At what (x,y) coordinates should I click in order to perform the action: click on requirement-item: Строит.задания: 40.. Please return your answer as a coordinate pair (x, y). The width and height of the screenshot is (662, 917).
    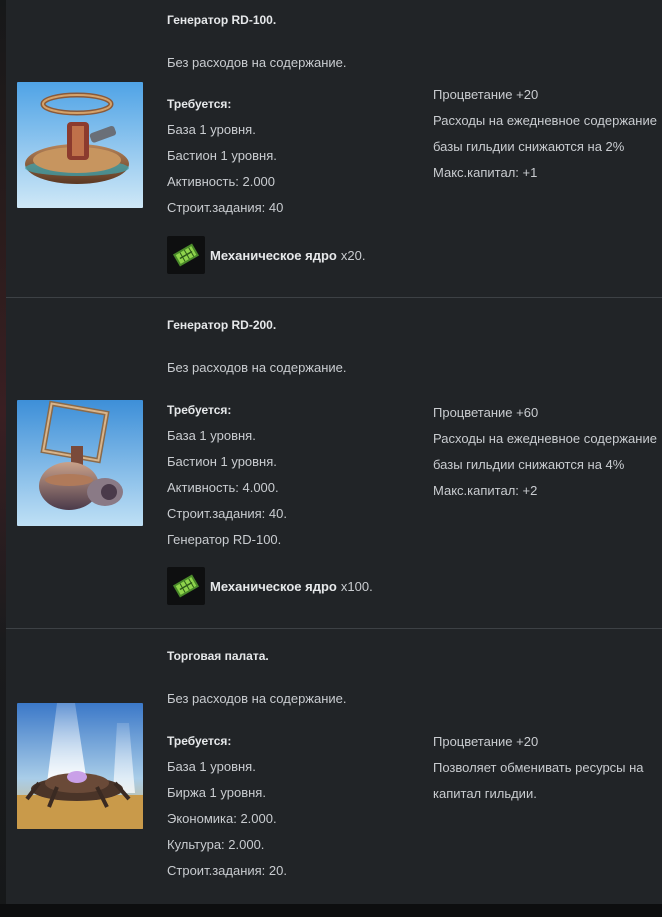
    Looking at the image, I should click on (227, 513).